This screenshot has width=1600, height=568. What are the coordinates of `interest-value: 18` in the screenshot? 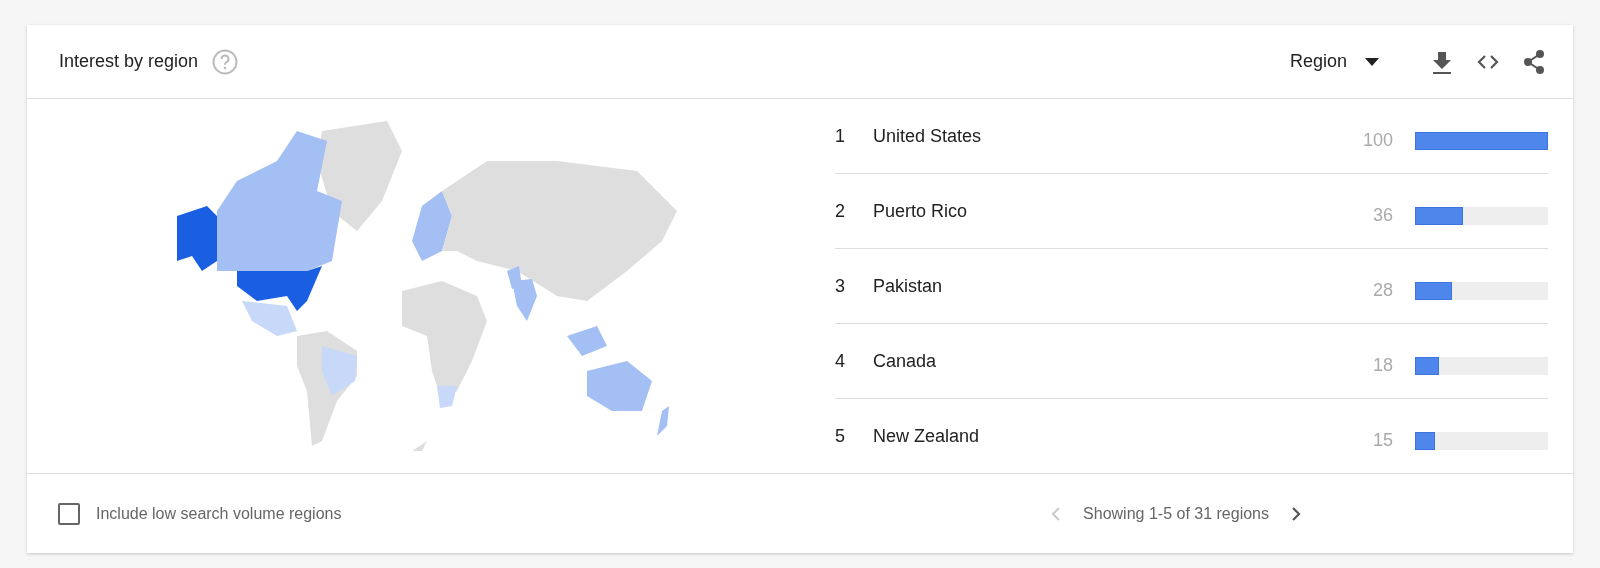 It's located at (1382, 365).